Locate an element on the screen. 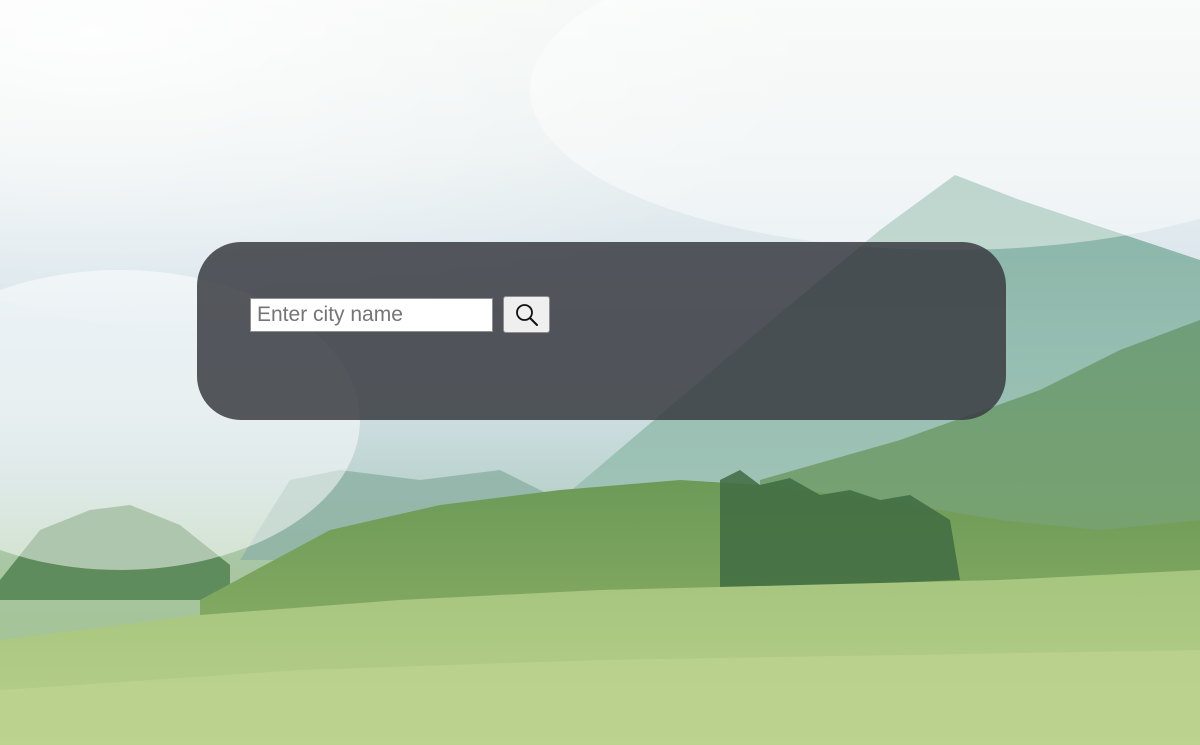 This screenshot has height=745, width=1200. search-bar is located at coordinates (400, 314).